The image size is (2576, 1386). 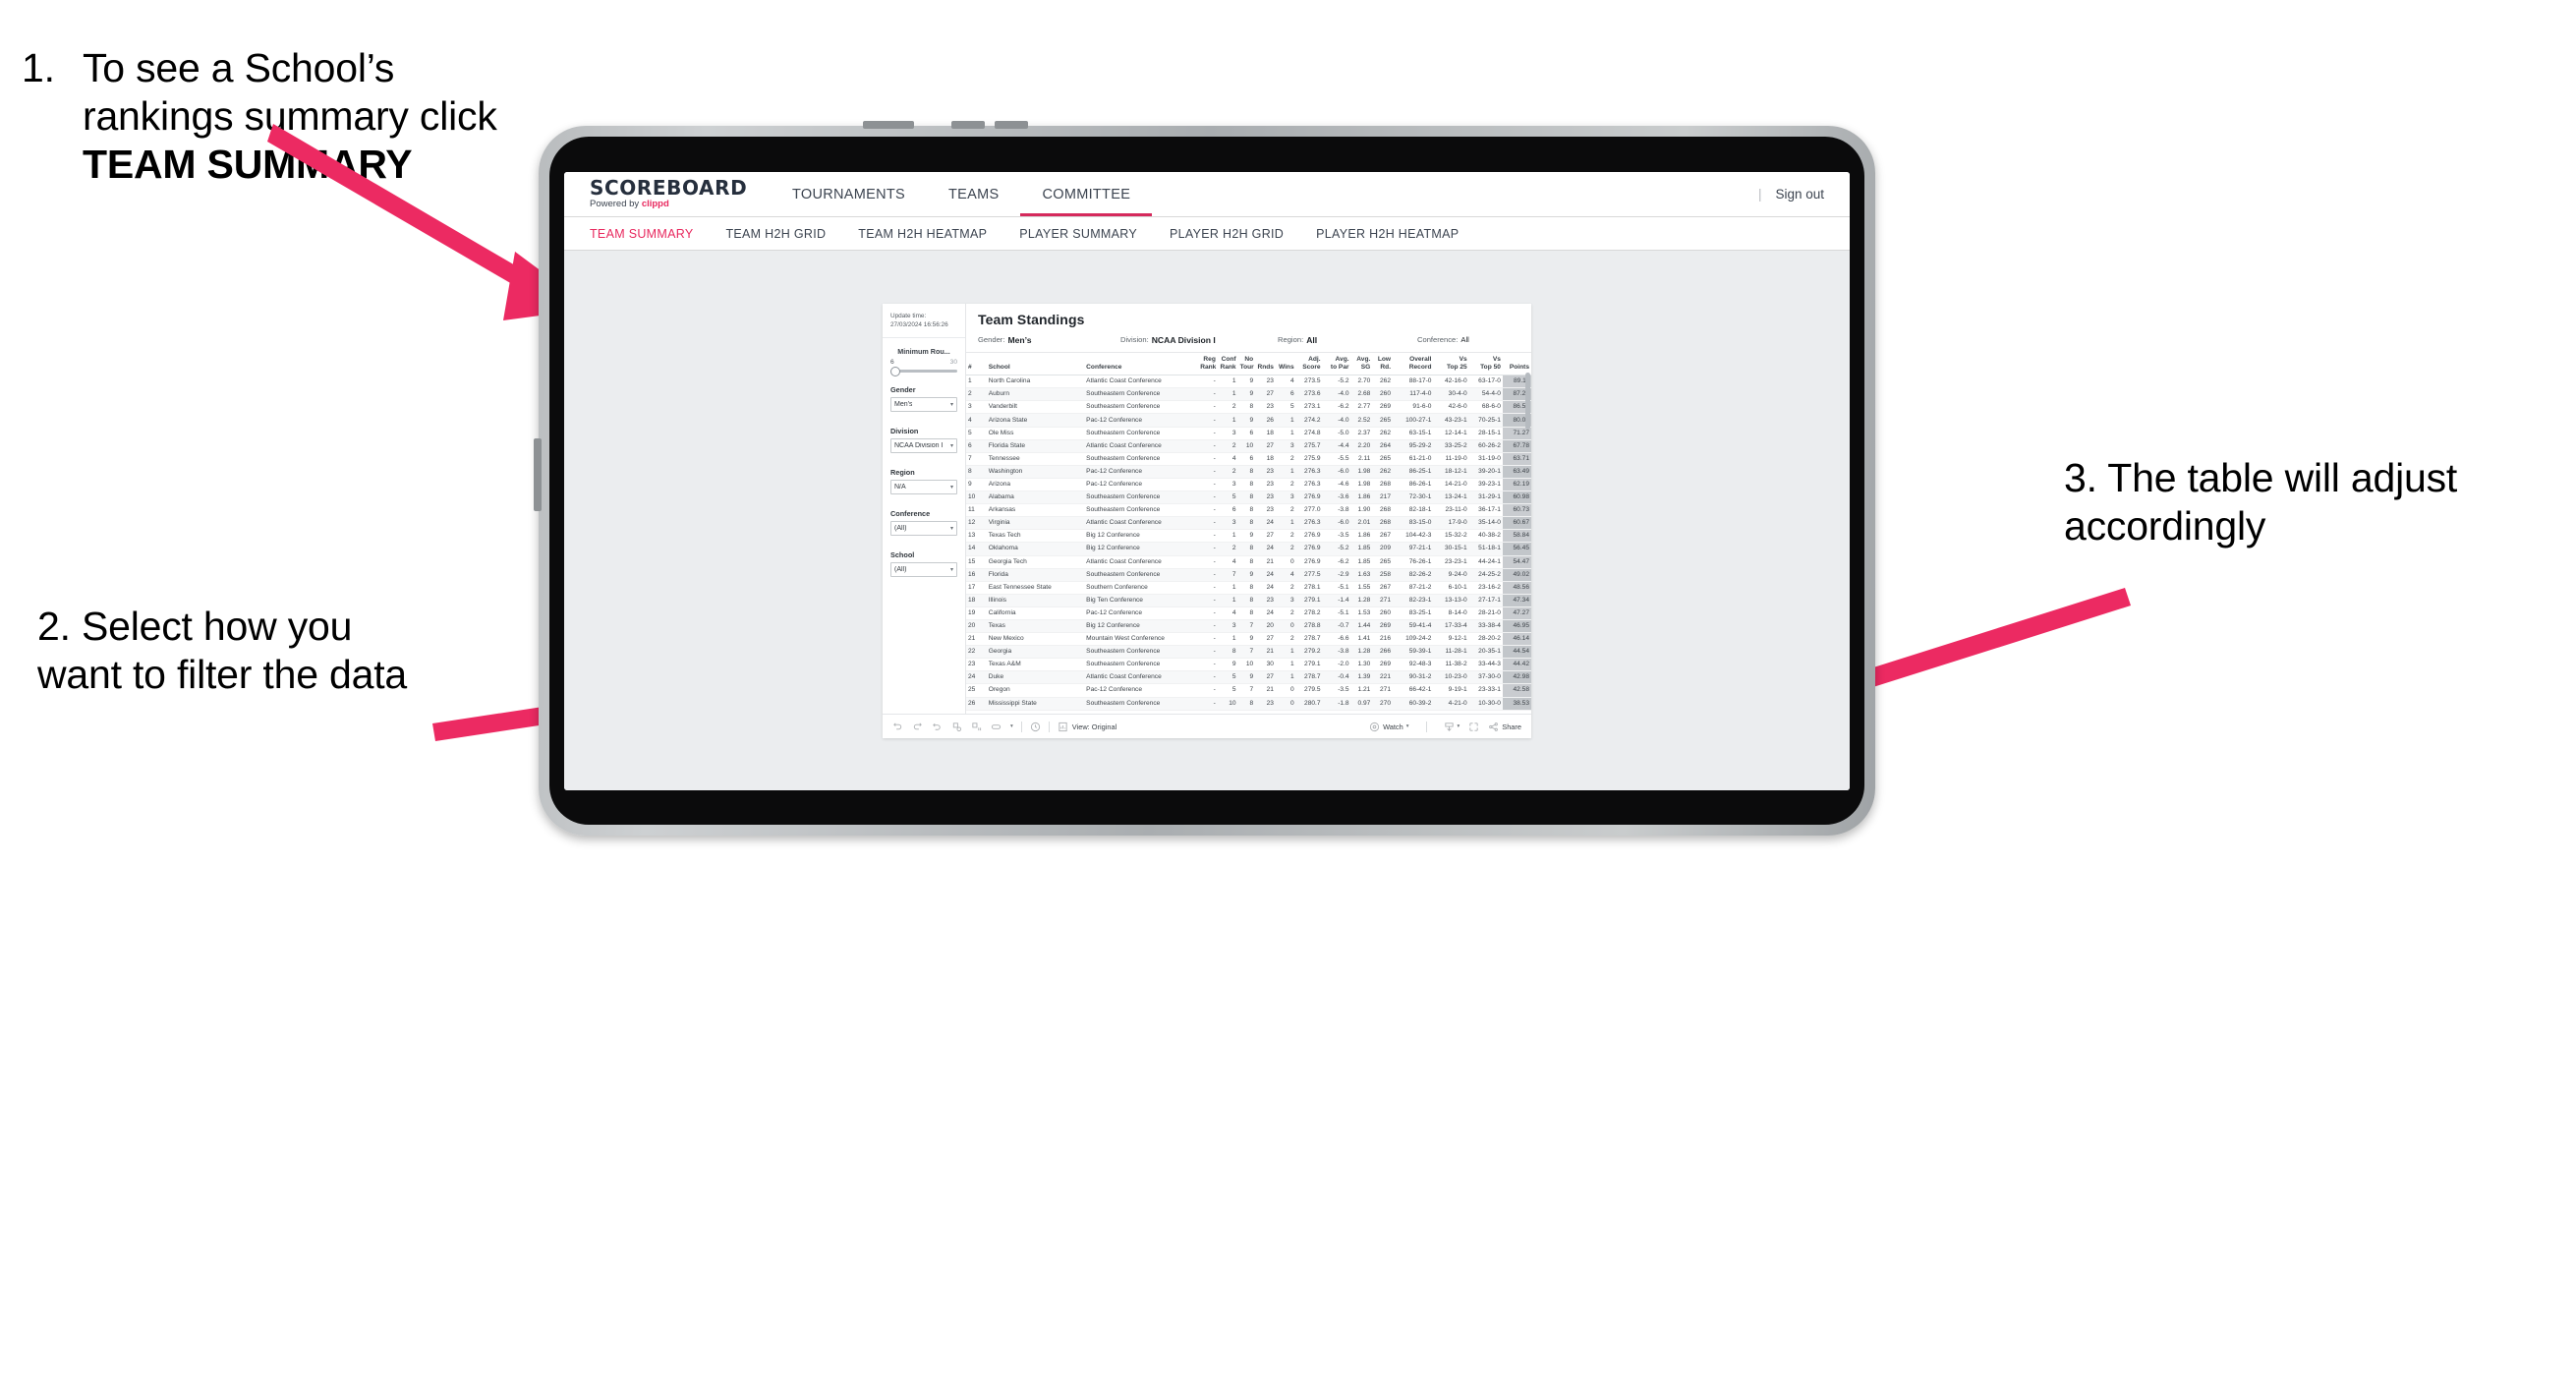 I want to click on sub-nav-player-h2h-grid: PLAYER H2H GRID, so click(x=1227, y=234).